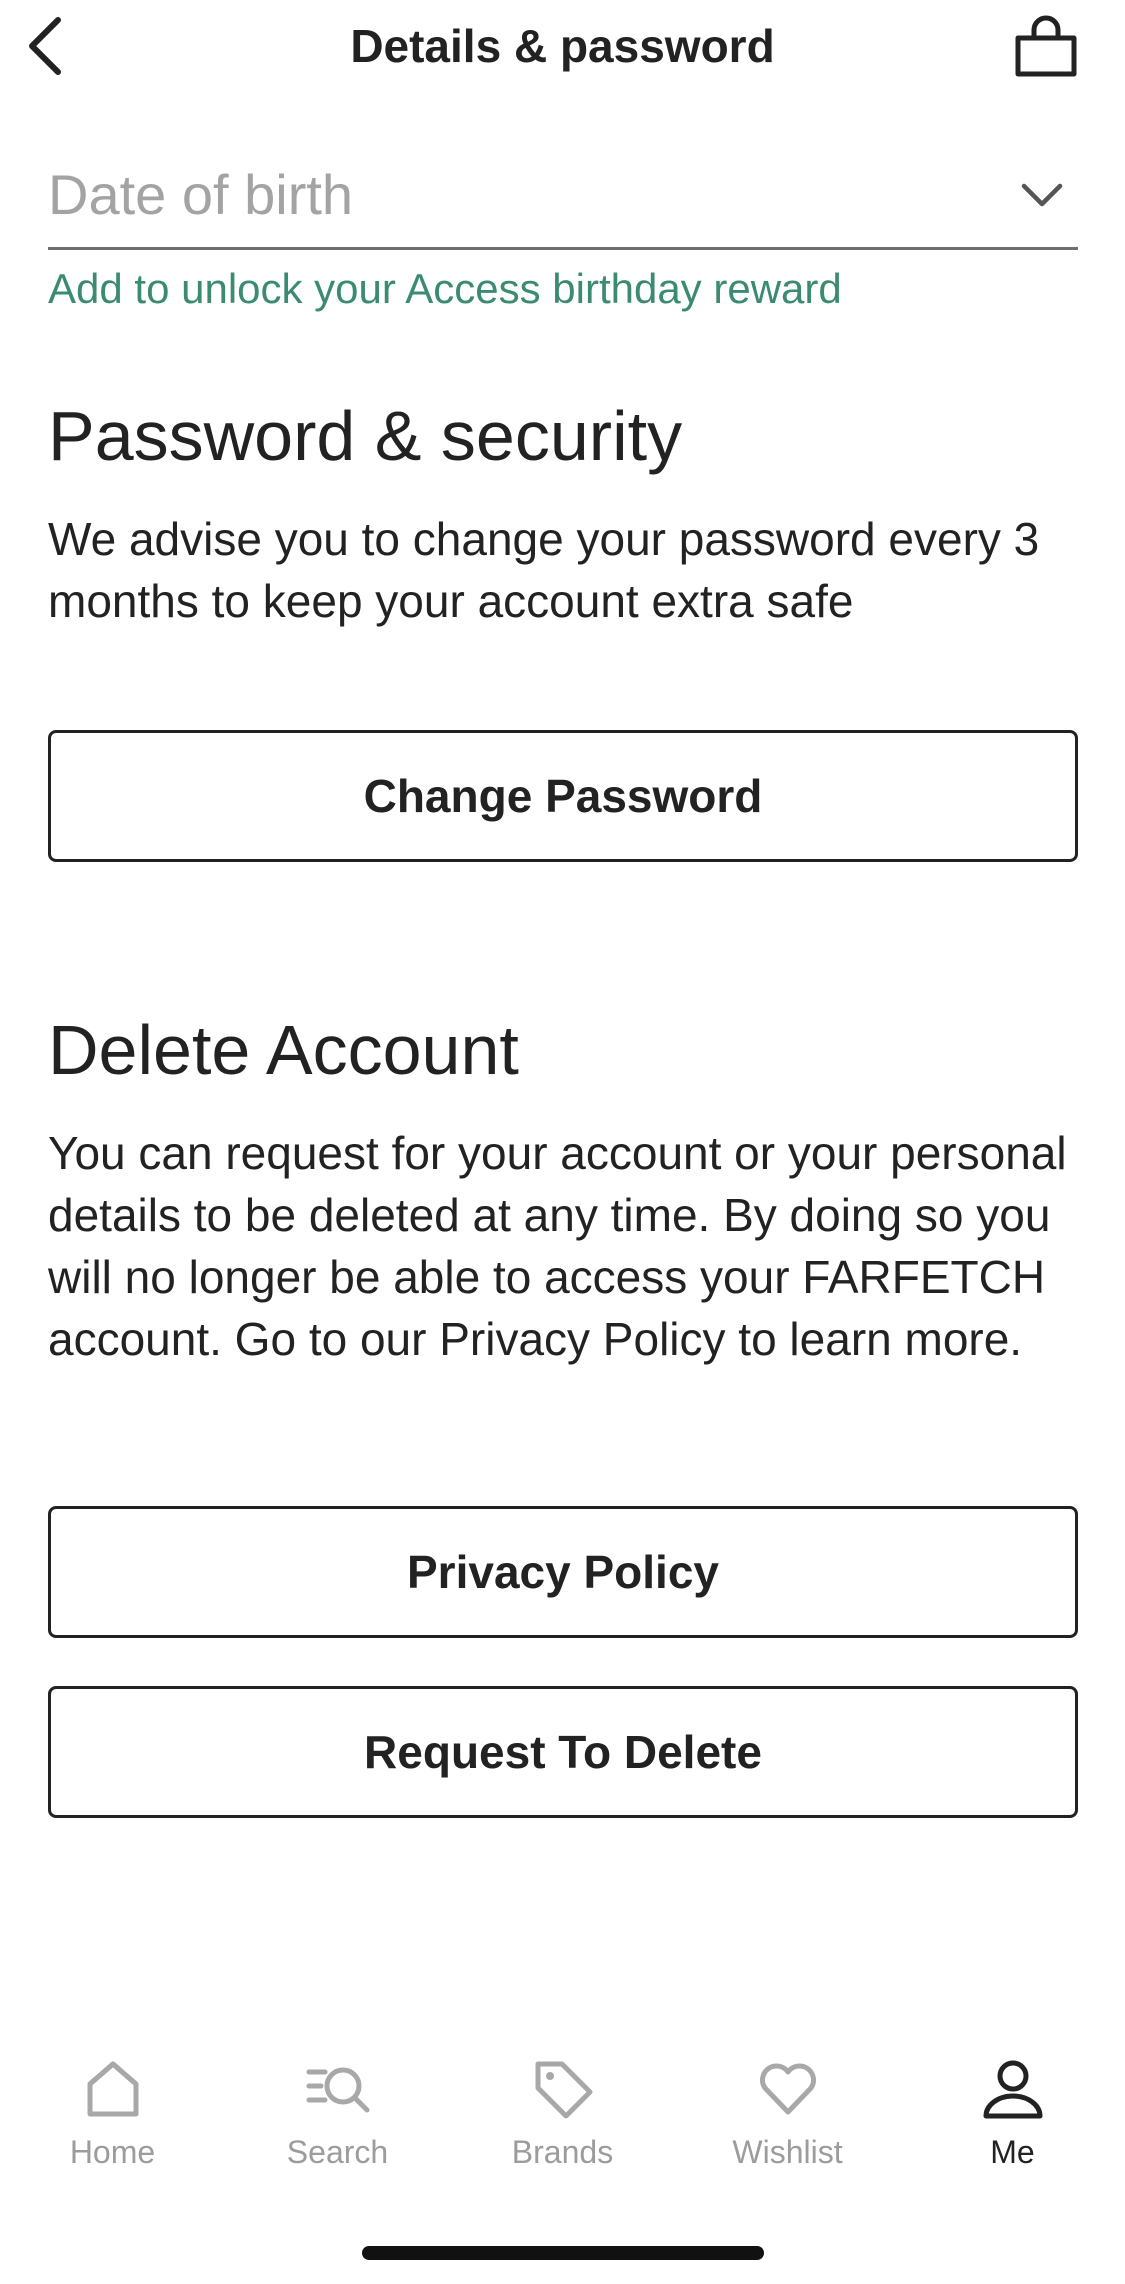  Describe the element at coordinates (112, 2089) in the screenshot. I see `home-icon` at that location.